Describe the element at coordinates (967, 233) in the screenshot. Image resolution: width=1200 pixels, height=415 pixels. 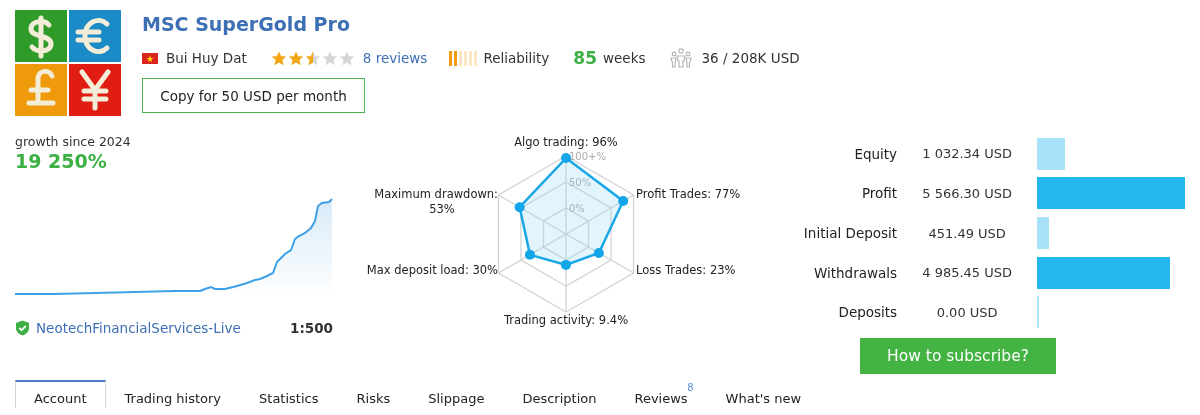
I see `balance-value: 451.49 USD` at that location.